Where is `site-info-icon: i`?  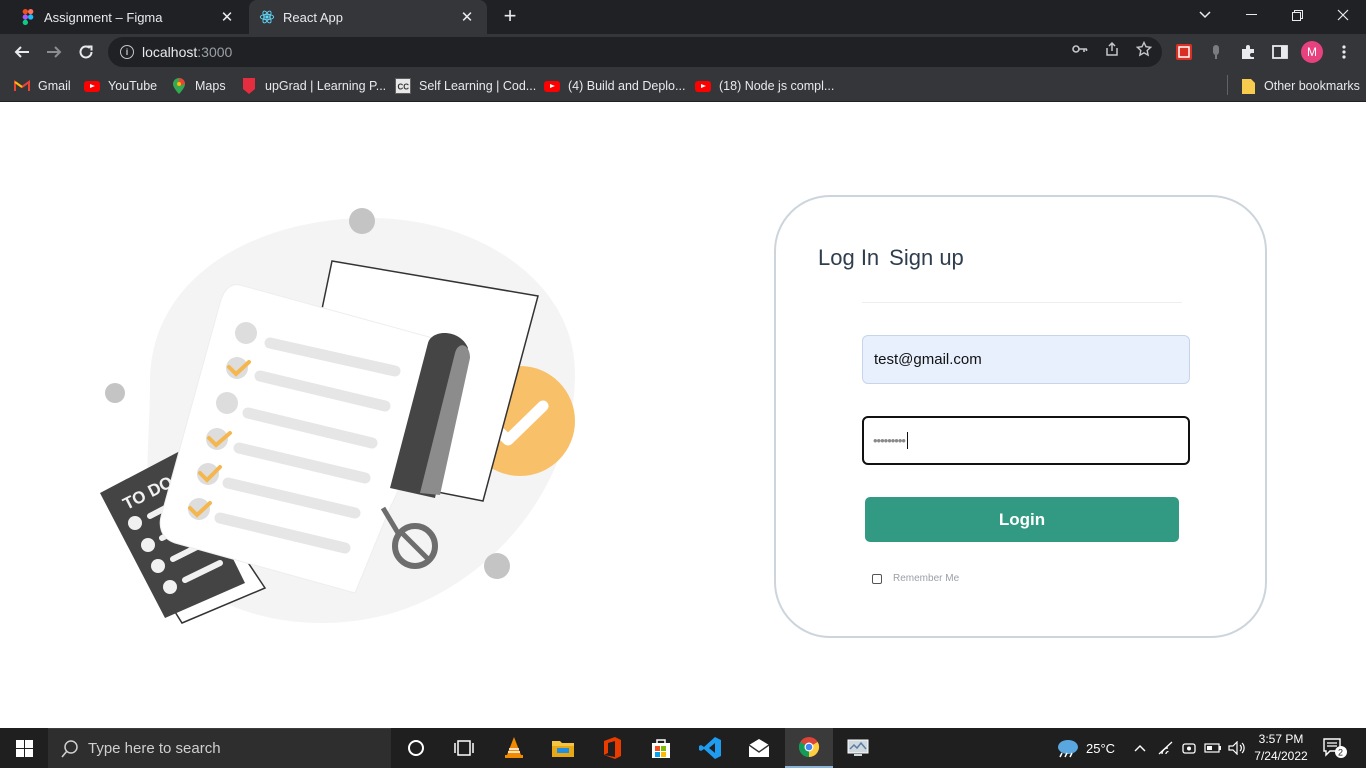 site-info-icon: i is located at coordinates (127, 52).